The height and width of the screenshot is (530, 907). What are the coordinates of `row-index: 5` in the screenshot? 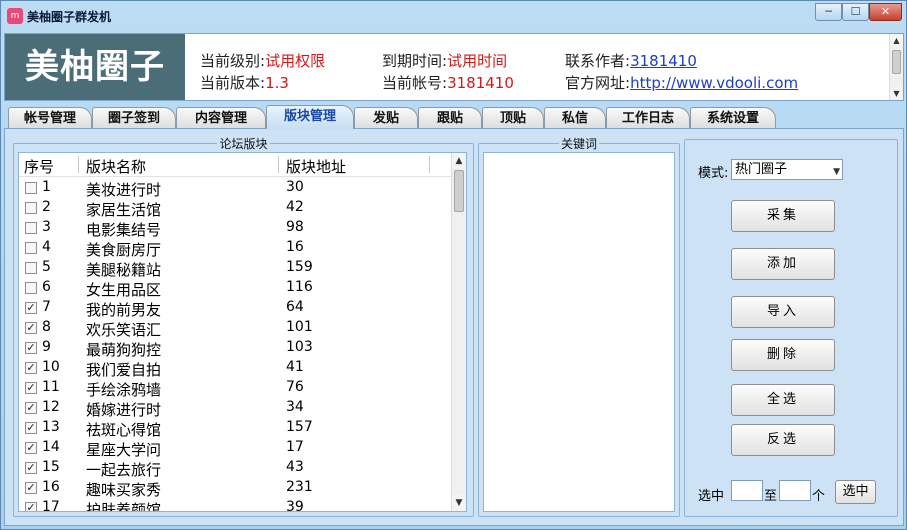 It's located at (46, 267).